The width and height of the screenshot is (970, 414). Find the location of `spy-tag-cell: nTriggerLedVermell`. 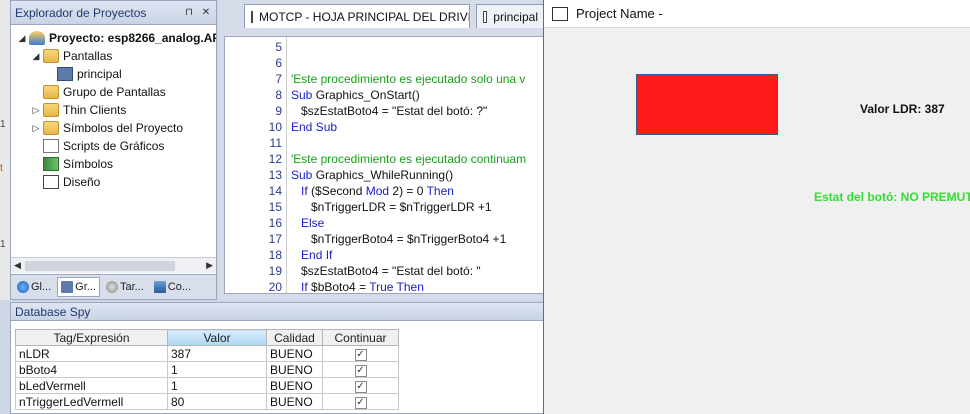

spy-tag-cell: nTriggerLedVermell is located at coordinates (91, 401).